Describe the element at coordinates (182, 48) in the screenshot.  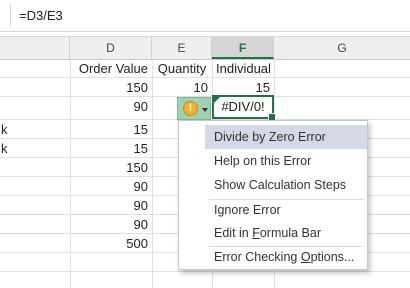
I see `column-header-e: E` at that location.